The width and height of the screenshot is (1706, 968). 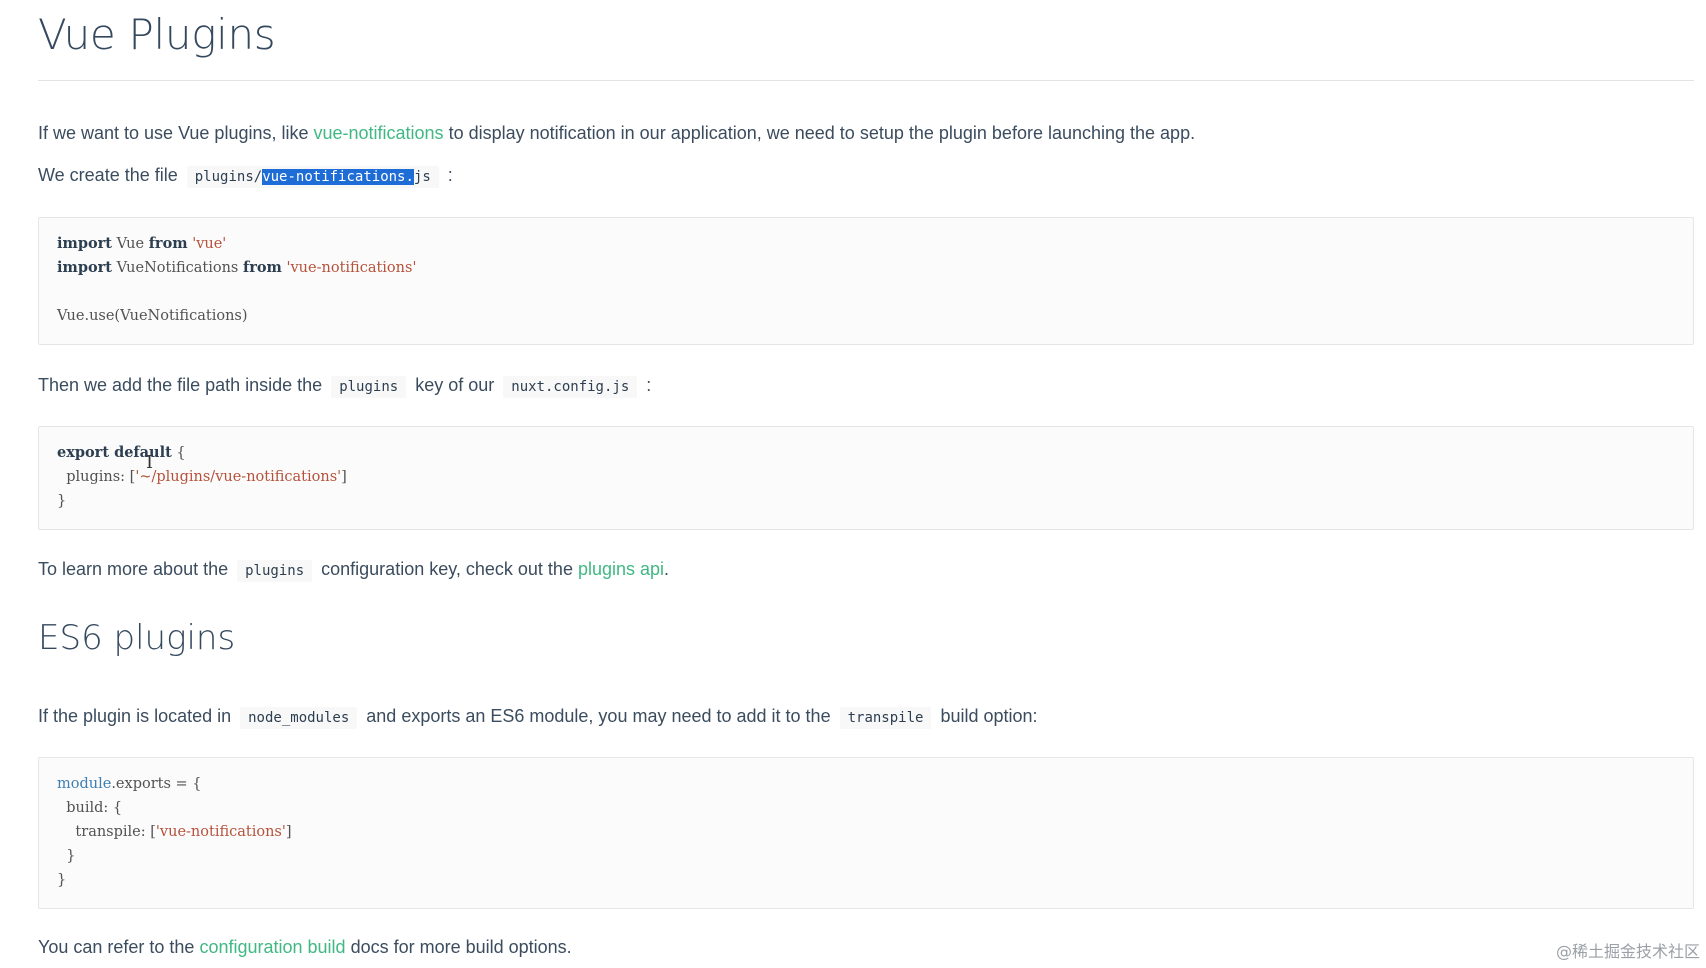 I want to click on transpile-code: transpile, so click(x=885, y=718).